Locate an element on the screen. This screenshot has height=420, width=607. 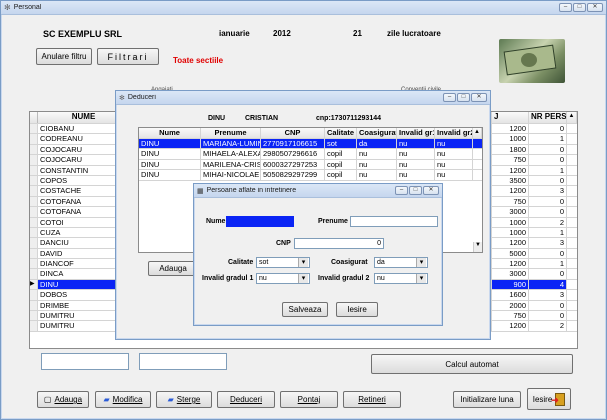
minimize-button: – is located at coordinates (565, 7).